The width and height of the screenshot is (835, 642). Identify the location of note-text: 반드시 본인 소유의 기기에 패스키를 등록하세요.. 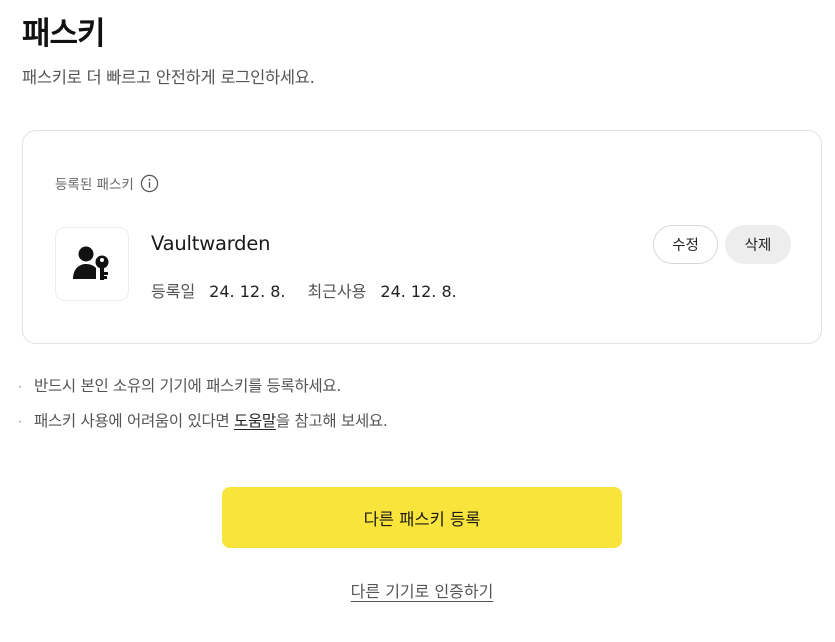
(187, 386).